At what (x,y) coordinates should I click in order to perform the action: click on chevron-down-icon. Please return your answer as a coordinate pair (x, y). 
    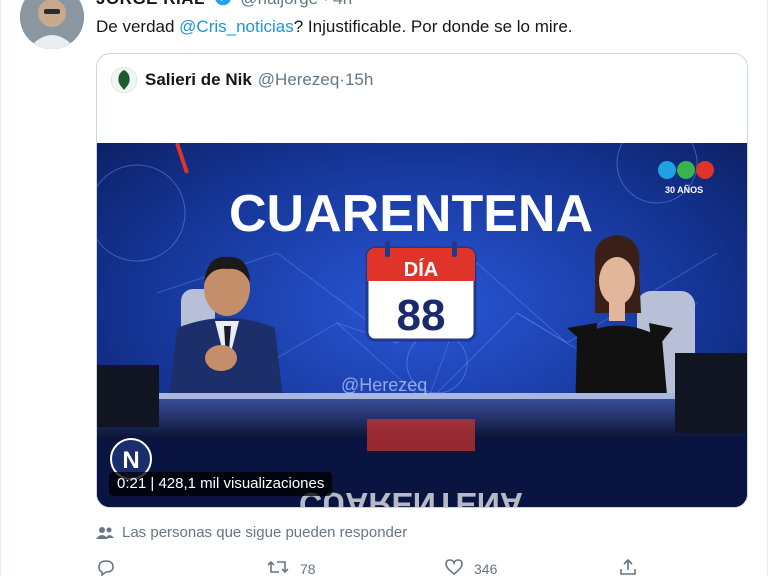
    Looking at the image, I should click on (739, 2).